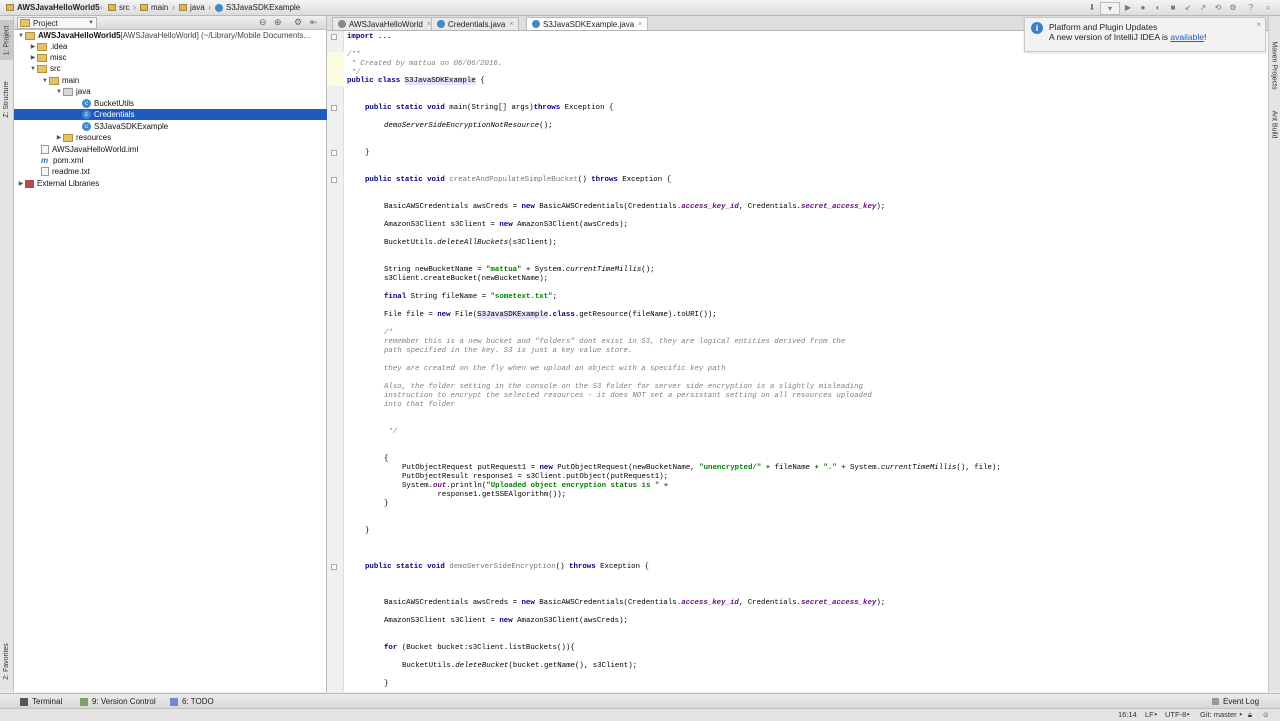 The image size is (1280, 721). What do you see at coordinates (1218, 7) in the screenshot?
I see `history-icon: ⟲` at bounding box center [1218, 7].